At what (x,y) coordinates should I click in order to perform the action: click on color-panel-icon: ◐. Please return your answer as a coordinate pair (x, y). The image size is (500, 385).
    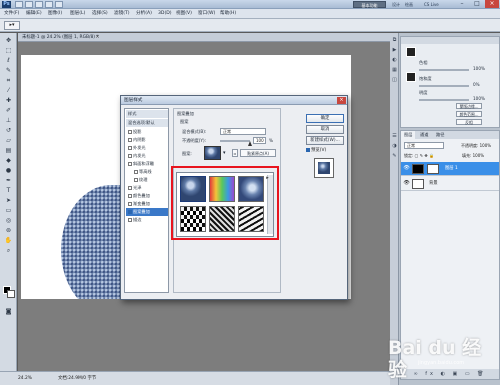
    Looking at the image, I should click on (394, 60).